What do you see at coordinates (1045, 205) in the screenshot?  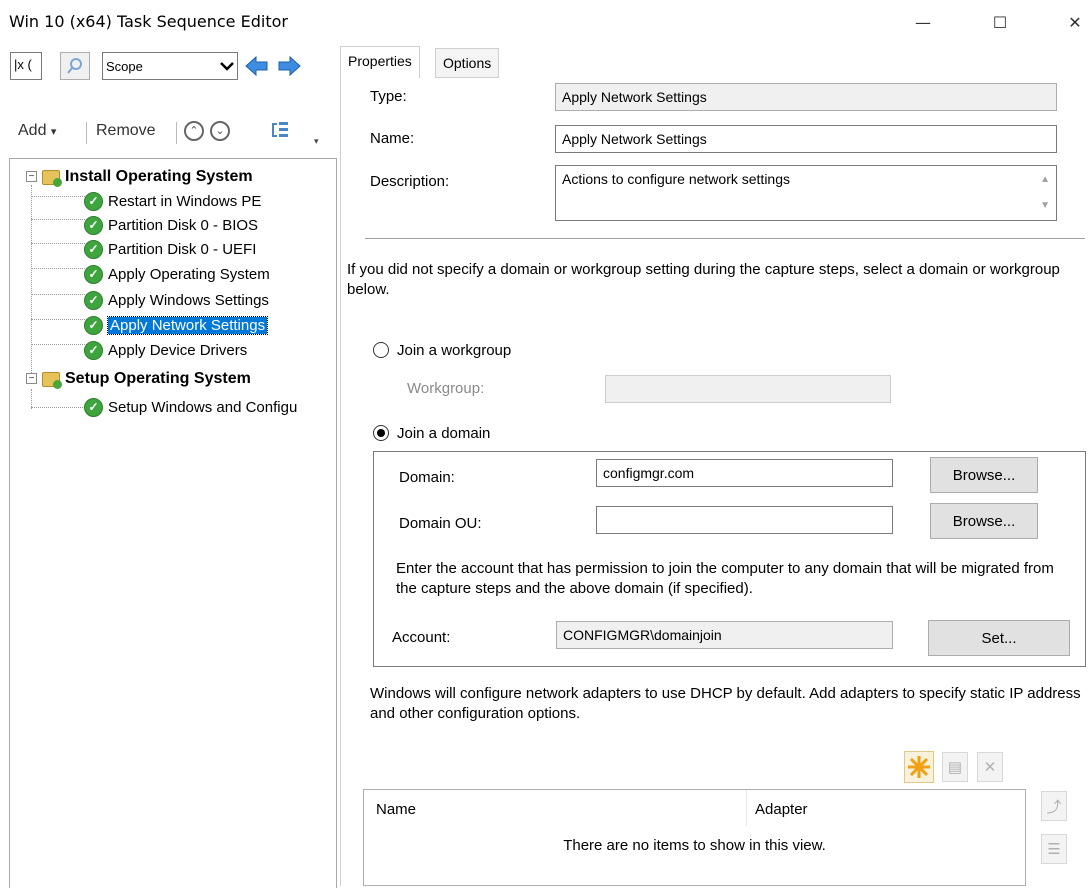 I see `scroll-down-icon: ▼` at bounding box center [1045, 205].